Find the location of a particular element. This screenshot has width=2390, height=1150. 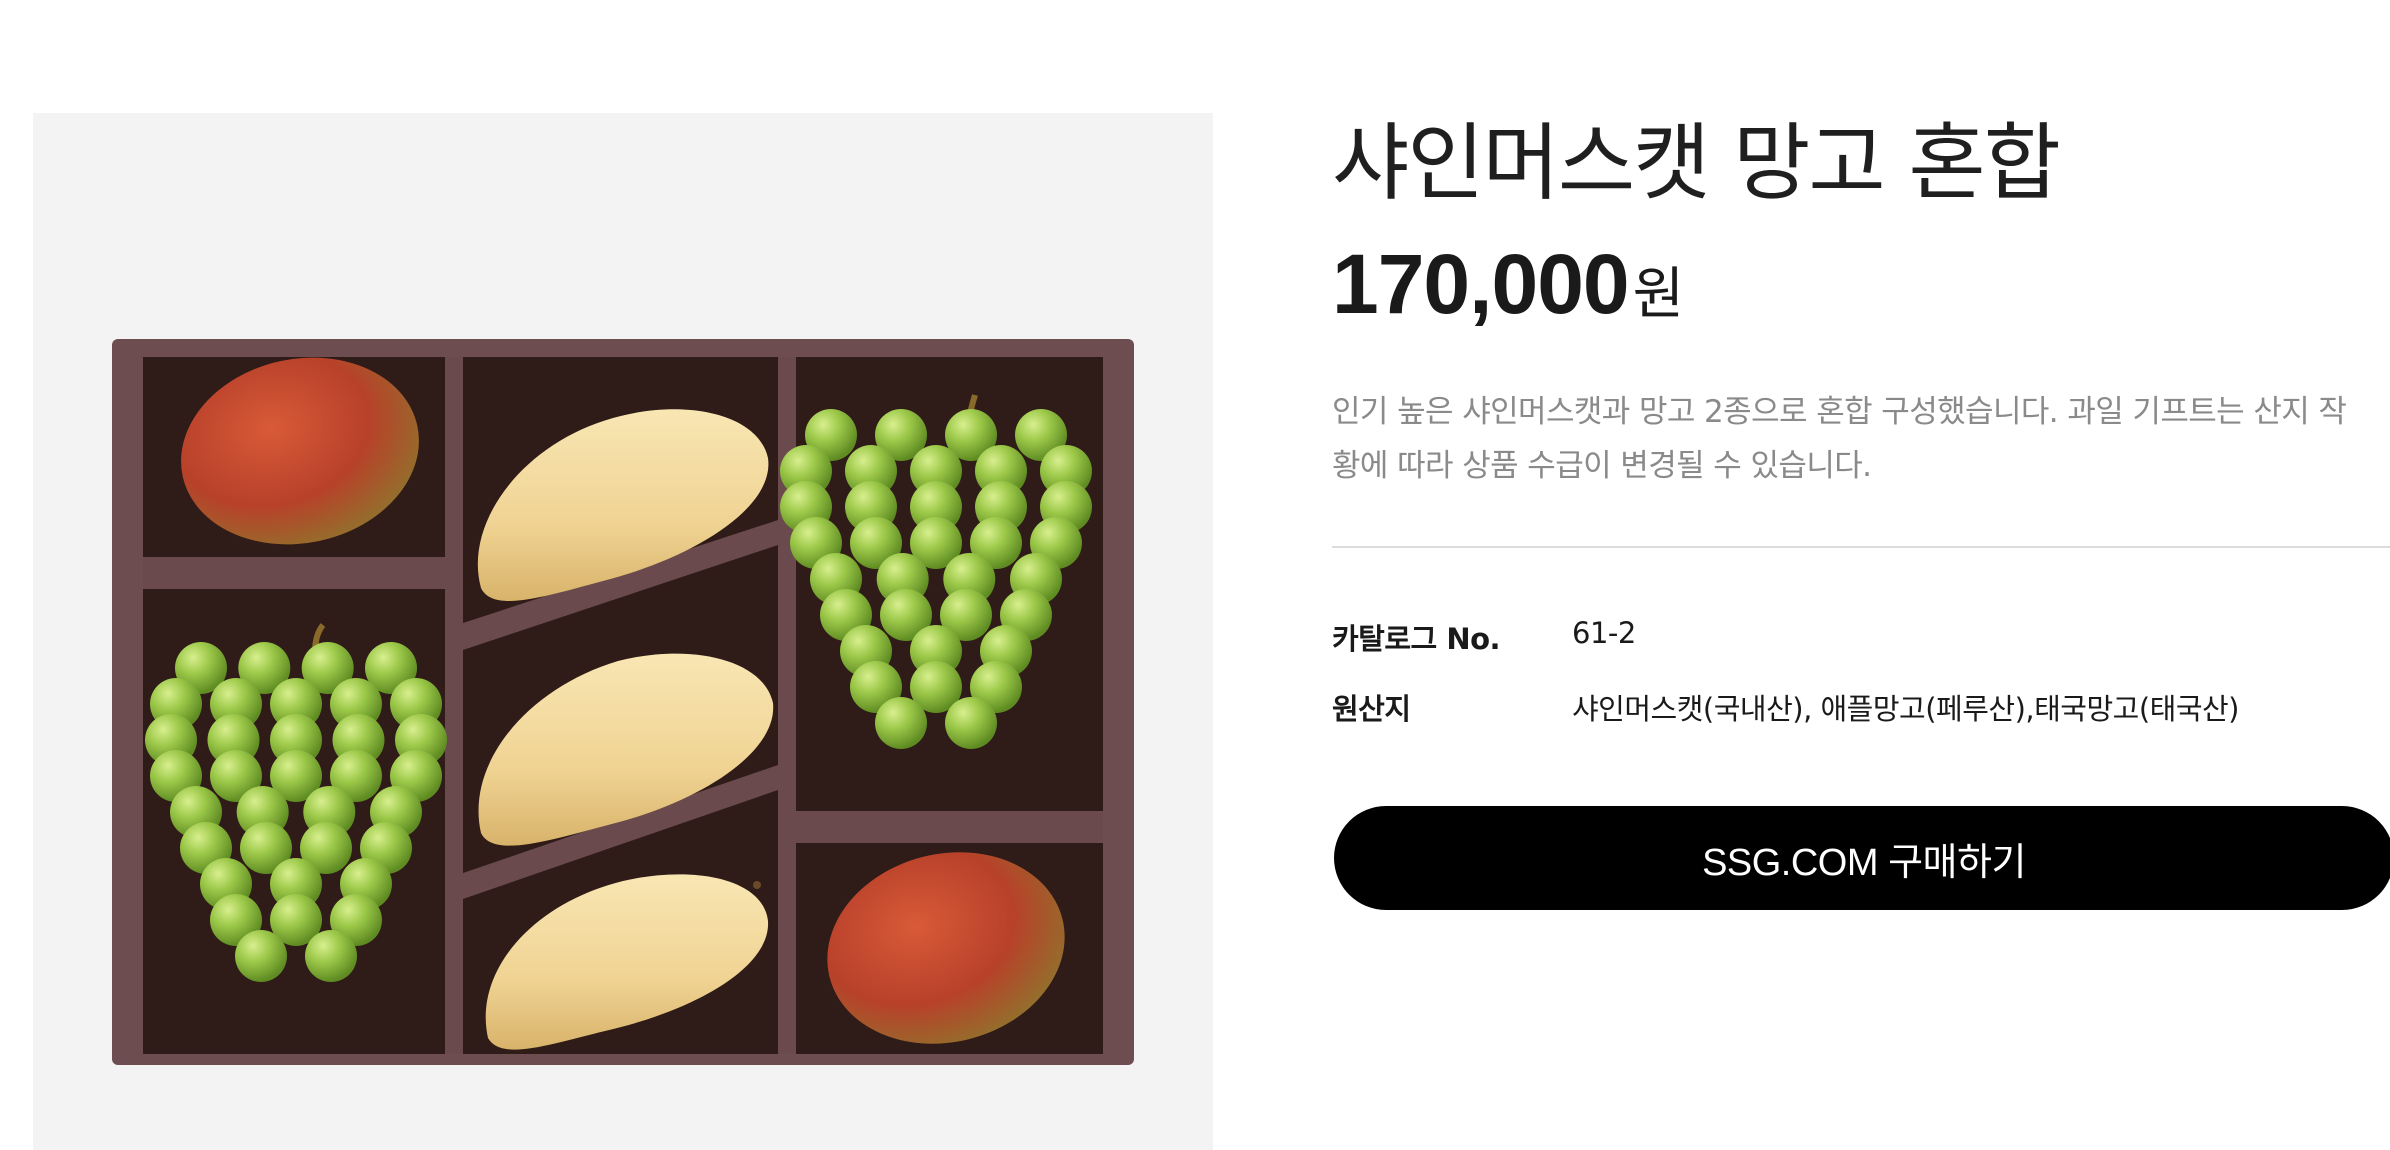

spec-value: 샤인머스캣(국내산), 애플망고(페루산),태국망고(태국산) is located at coordinates (1906, 709).